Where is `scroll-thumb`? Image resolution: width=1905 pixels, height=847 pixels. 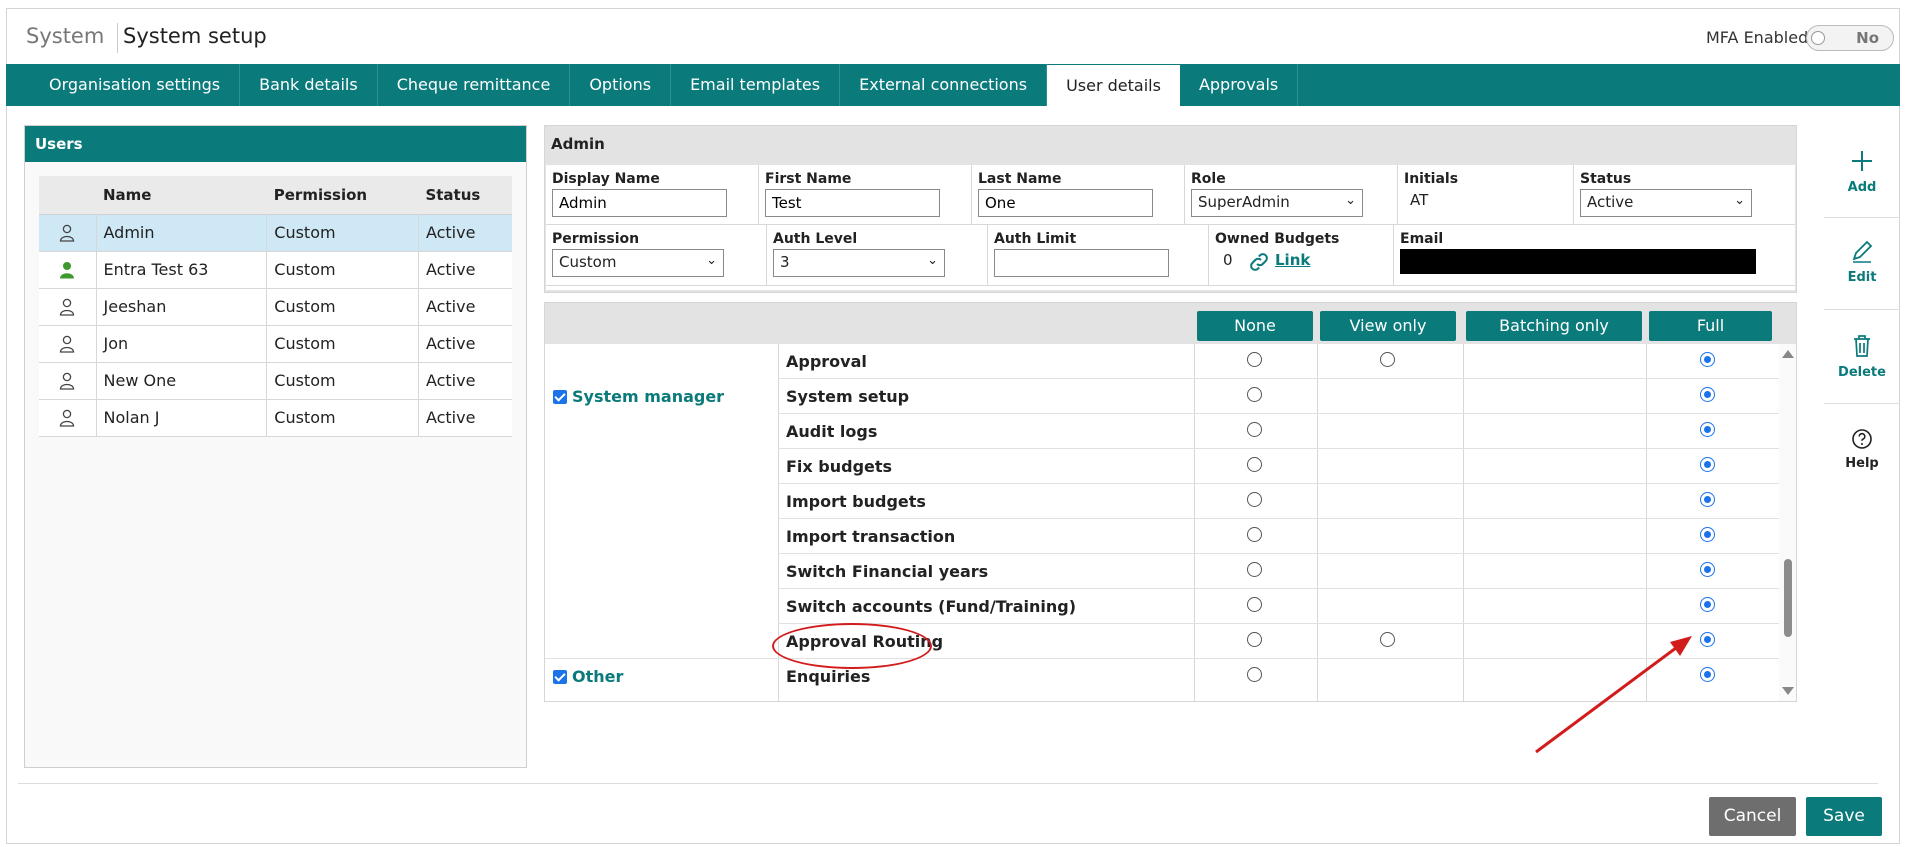 scroll-thumb is located at coordinates (1788, 598).